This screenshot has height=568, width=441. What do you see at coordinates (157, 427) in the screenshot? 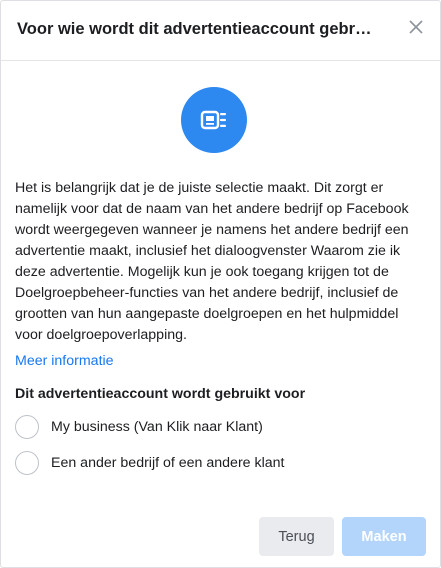
I see `option-label: My business (Van Klik naar Klant)` at bounding box center [157, 427].